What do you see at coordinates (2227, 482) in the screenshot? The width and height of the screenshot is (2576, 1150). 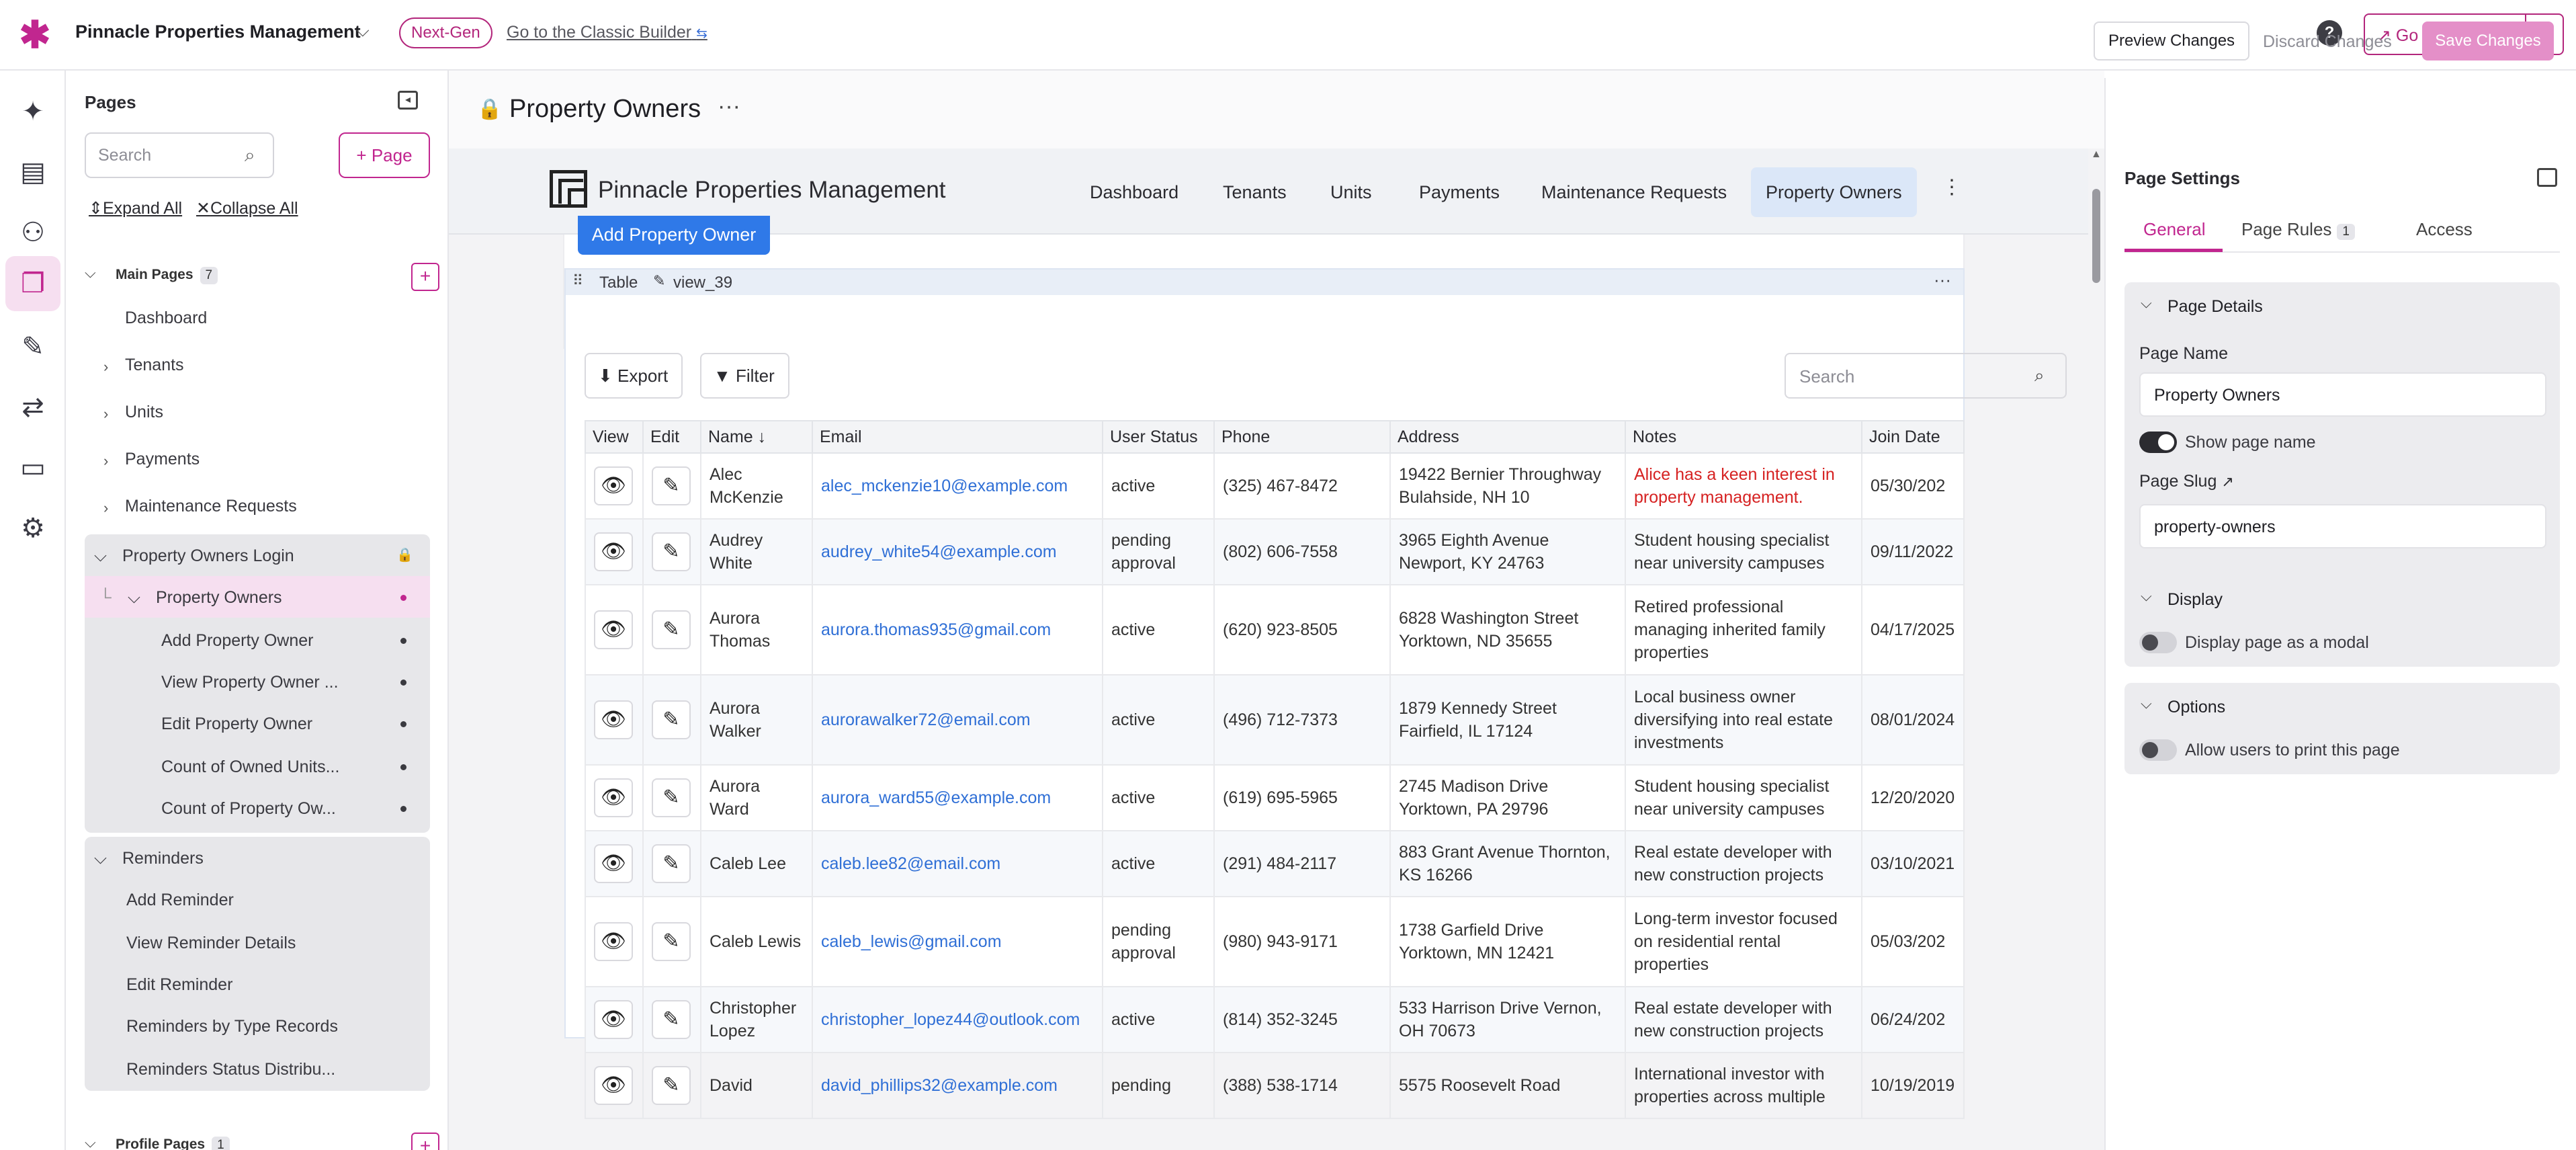 I see `external-link-icon: ↗` at bounding box center [2227, 482].